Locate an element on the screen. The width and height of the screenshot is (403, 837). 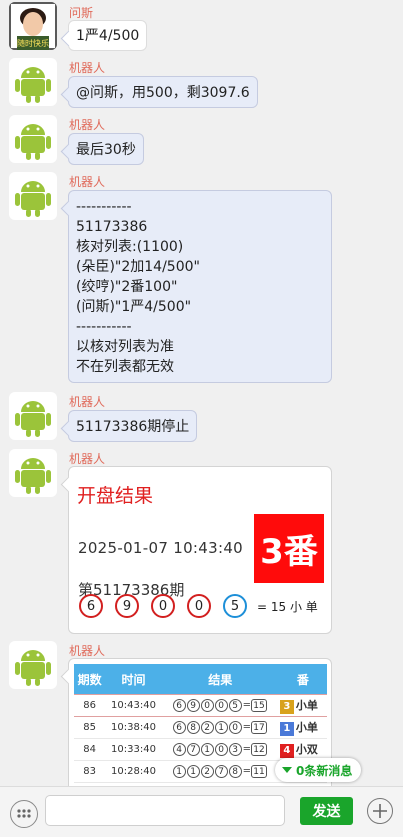
keyboard-icon is located at coordinates (24, 814).